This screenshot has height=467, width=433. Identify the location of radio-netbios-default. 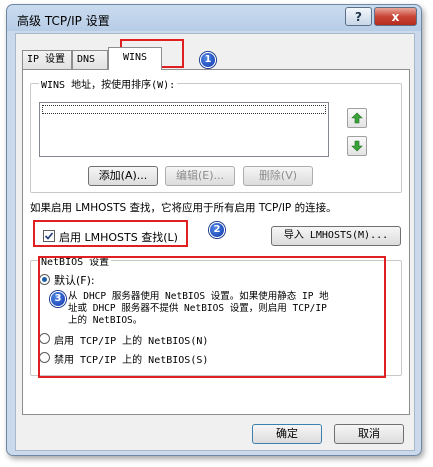
(44, 279).